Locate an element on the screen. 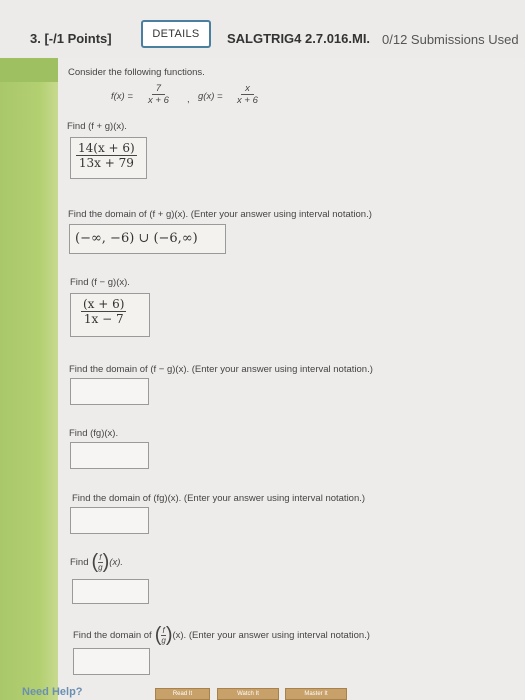  comma: , is located at coordinates (188, 99).